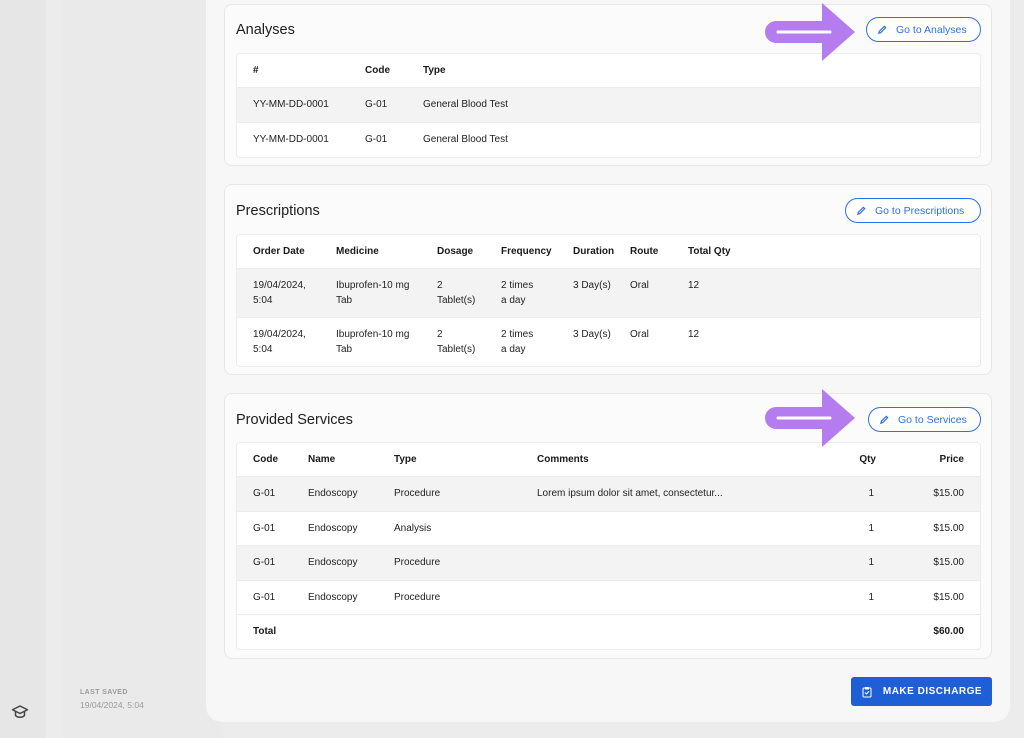  Describe the element at coordinates (608, 460) in the screenshot. I see `table-header: Code Name Type Comments Qty Price` at that location.